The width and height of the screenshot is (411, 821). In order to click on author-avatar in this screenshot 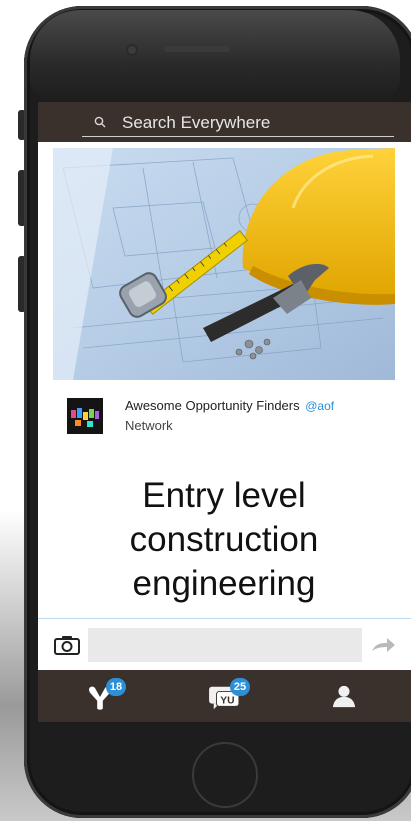, I will do `click(85, 416)`.